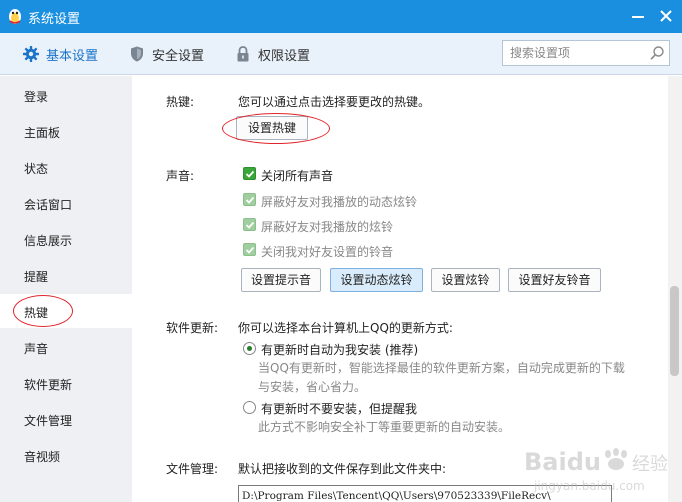  Describe the element at coordinates (638, 16) in the screenshot. I see `minimize-button` at that location.